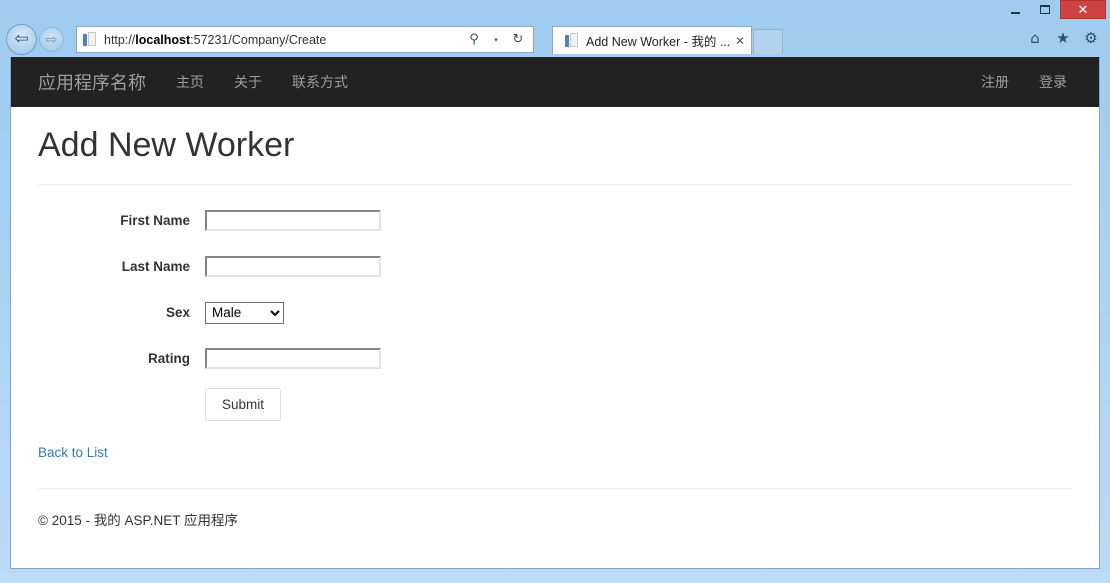  Describe the element at coordinates (555, 11) in the screenshot. I see `title-bar: ✕` at that location.